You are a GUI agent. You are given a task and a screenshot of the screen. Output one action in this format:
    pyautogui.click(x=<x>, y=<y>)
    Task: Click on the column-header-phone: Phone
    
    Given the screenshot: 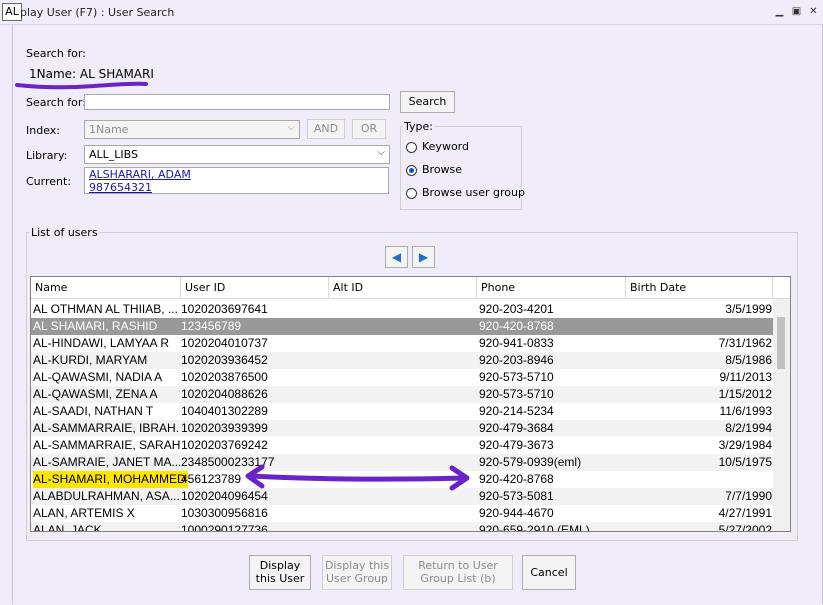 What is the action you would take?
    pyautogui.click(x=551, y=288)
    